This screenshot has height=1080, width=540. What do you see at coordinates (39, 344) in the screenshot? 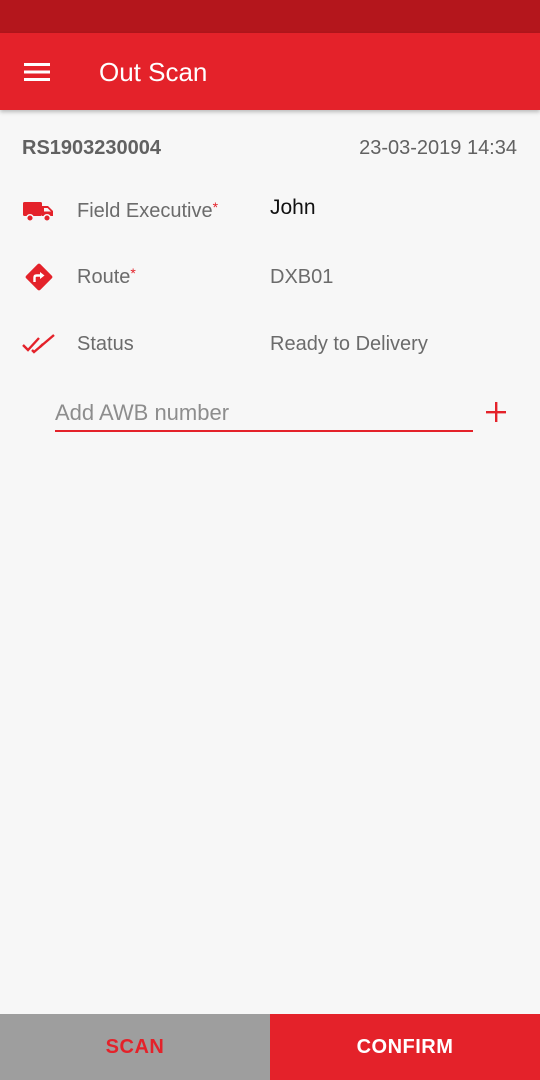
I see `double-check-icon` at bounding box center [39, 344].